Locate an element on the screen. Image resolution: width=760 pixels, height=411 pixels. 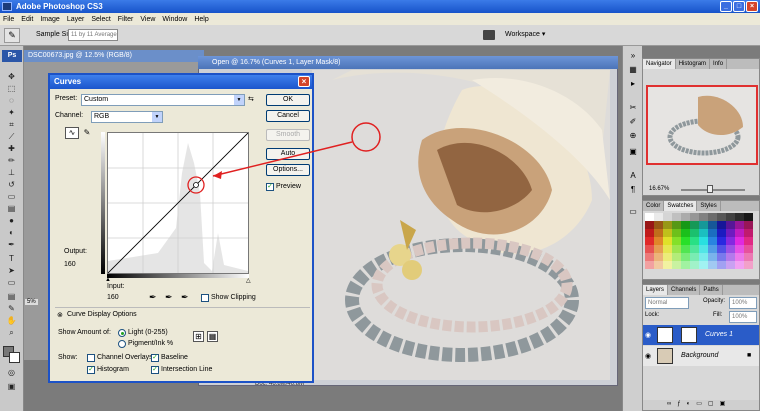
annotation-arrow is located at coordinates (282, 159).